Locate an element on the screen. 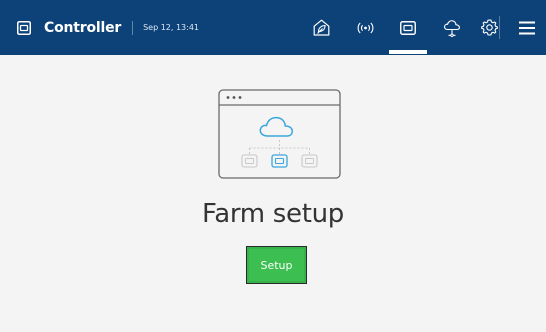 This screenshot has height=332, width=546. menu-icon is located at coordinates (527, 27).